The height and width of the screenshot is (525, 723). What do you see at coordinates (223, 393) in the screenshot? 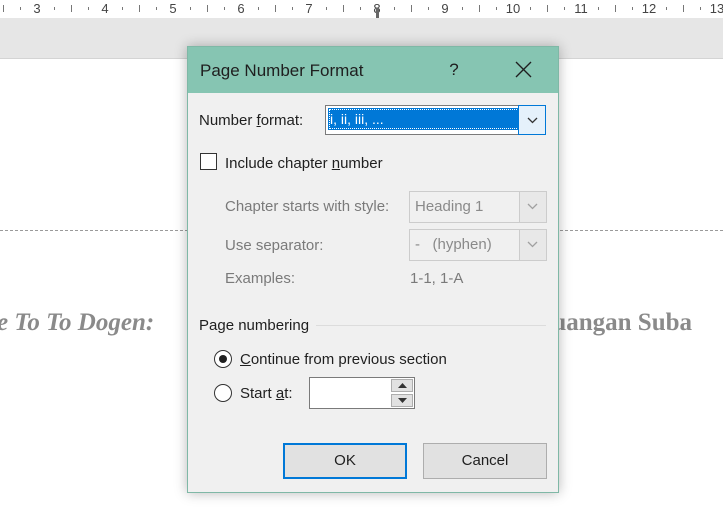
I see `start-at-radio` at bounding box center [223, 393].